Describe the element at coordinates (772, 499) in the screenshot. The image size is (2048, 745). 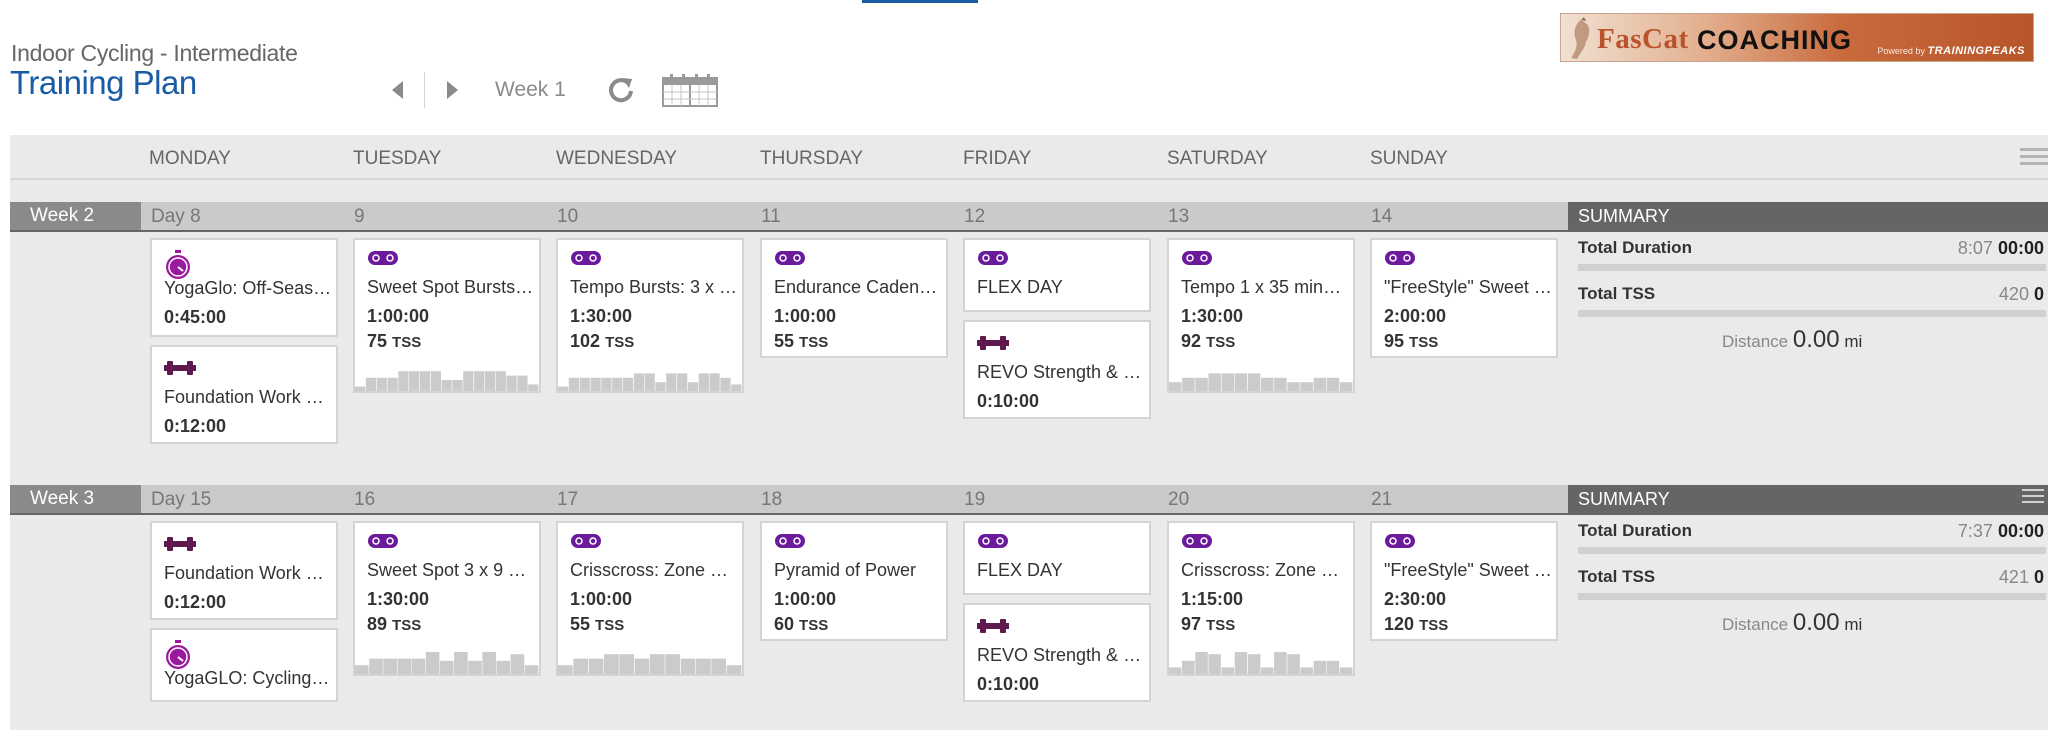
I see `day-number: 18` at that location.